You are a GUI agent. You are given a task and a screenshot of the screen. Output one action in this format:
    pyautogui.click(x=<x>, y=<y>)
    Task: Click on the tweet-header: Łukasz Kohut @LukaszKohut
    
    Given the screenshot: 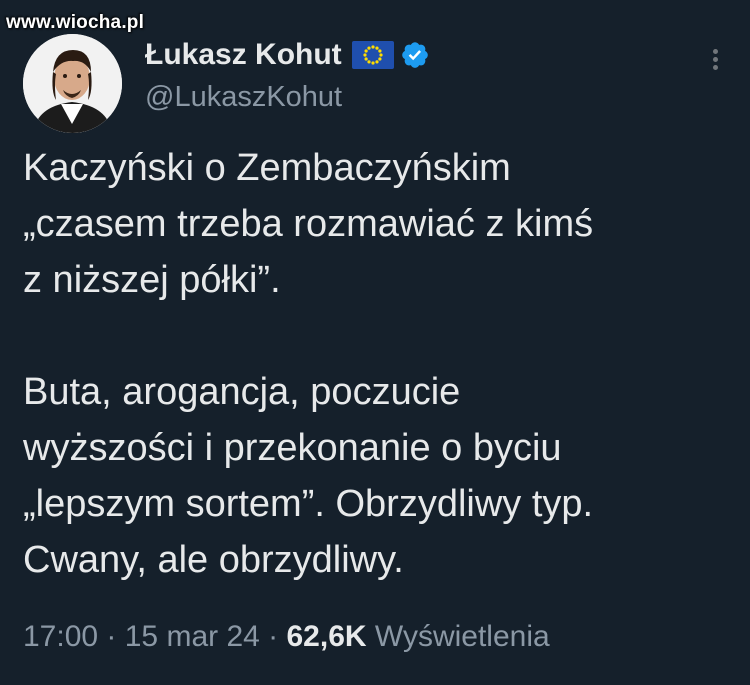 What is the action you would take?
    pyautogui.click(x=376, y=80)
    